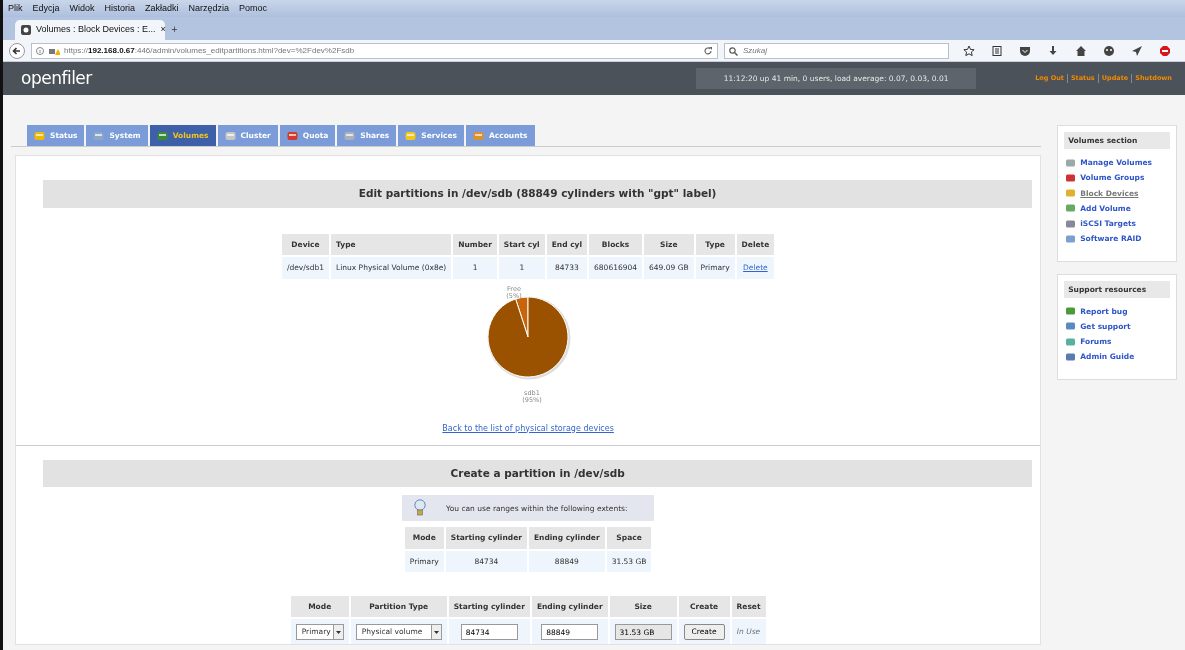 This screenshot has height=650, width=1185. I want to click on address-field: https://192.168.0.67:446/admin/volumes_editpartitions.html?dev=%2Fdev%2Fsdb, so click(374, 50).